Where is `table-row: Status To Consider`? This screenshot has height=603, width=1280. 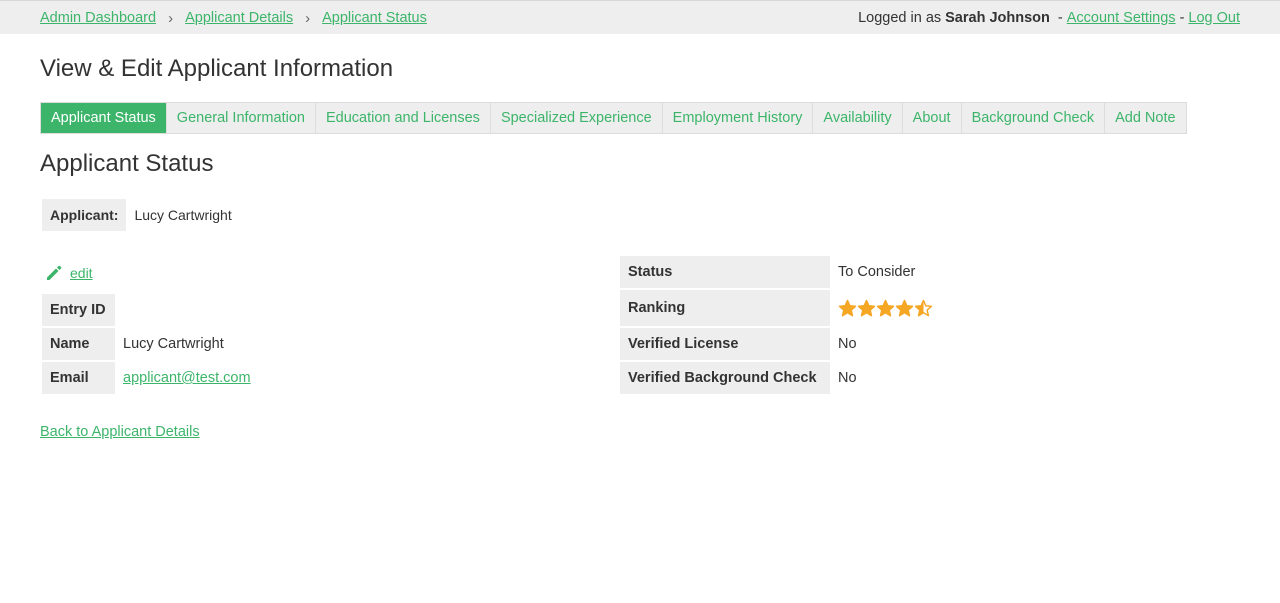 table-row: Status To Consider is located at coordinates (780, 272).